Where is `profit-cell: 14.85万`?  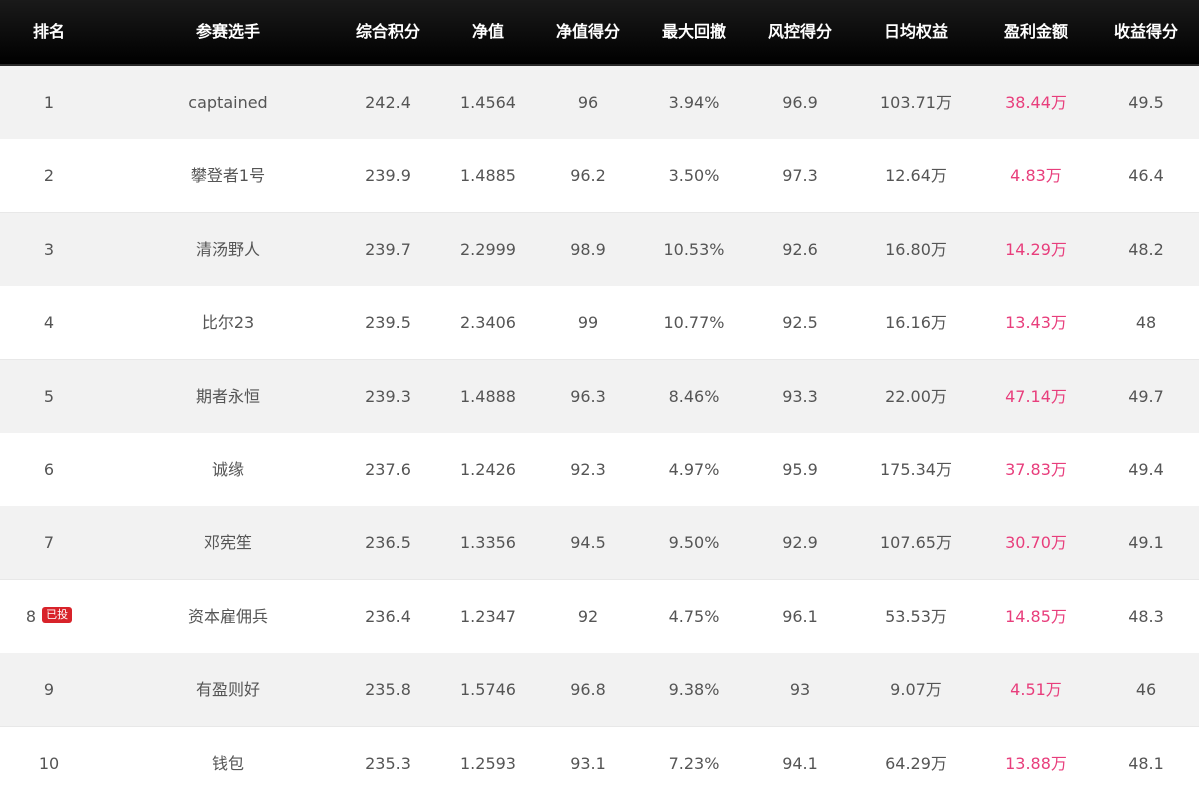
profit-cell: 14.85万 is located at coordinates (1036, 616).